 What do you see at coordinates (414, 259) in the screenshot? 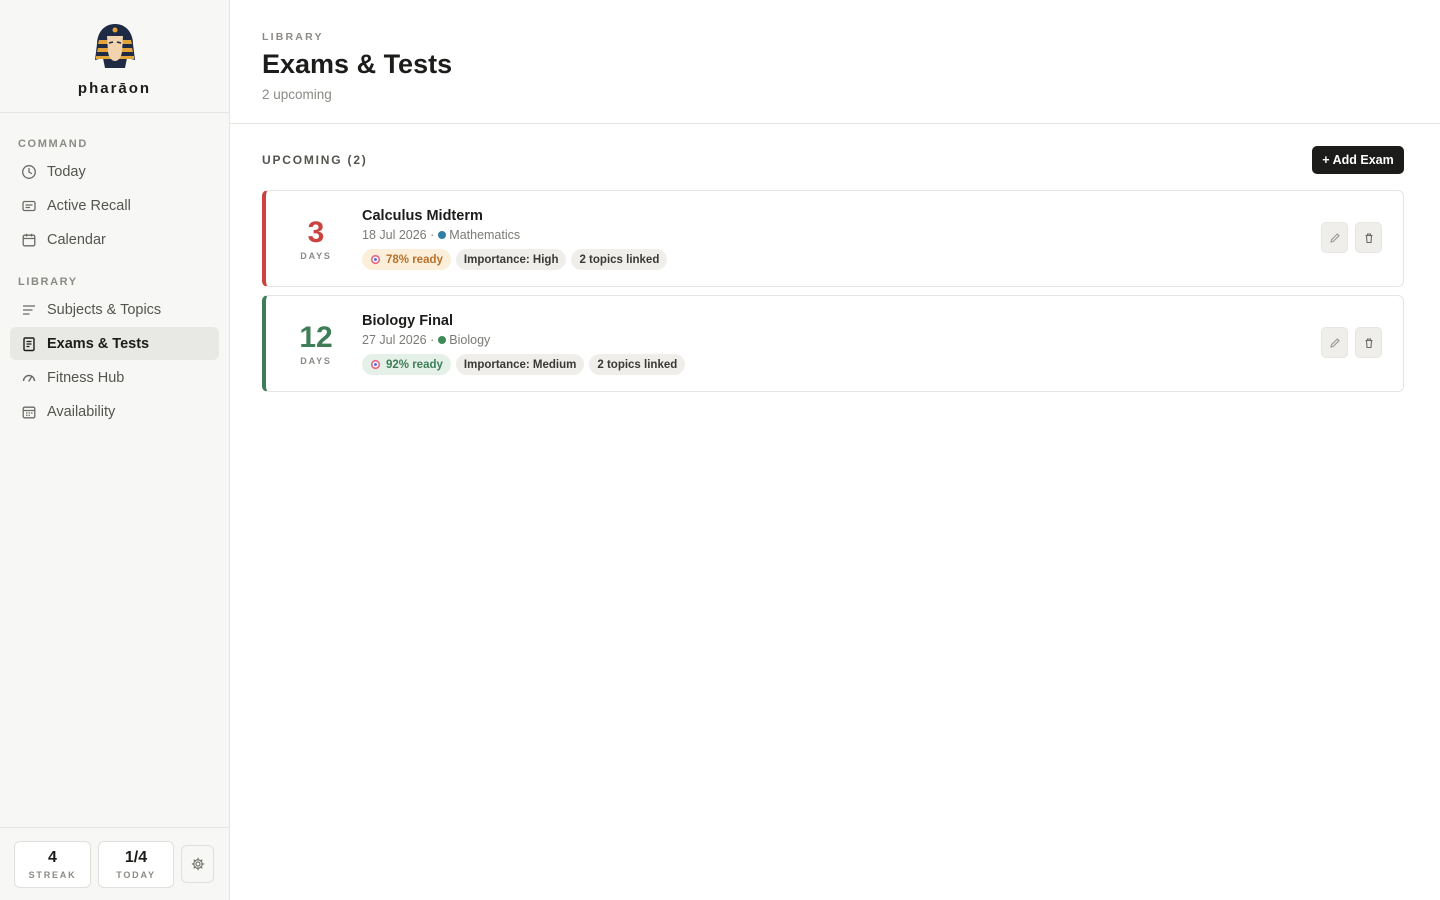
I see `readiness-text: 78% ready` at bounding box center [414, 259].